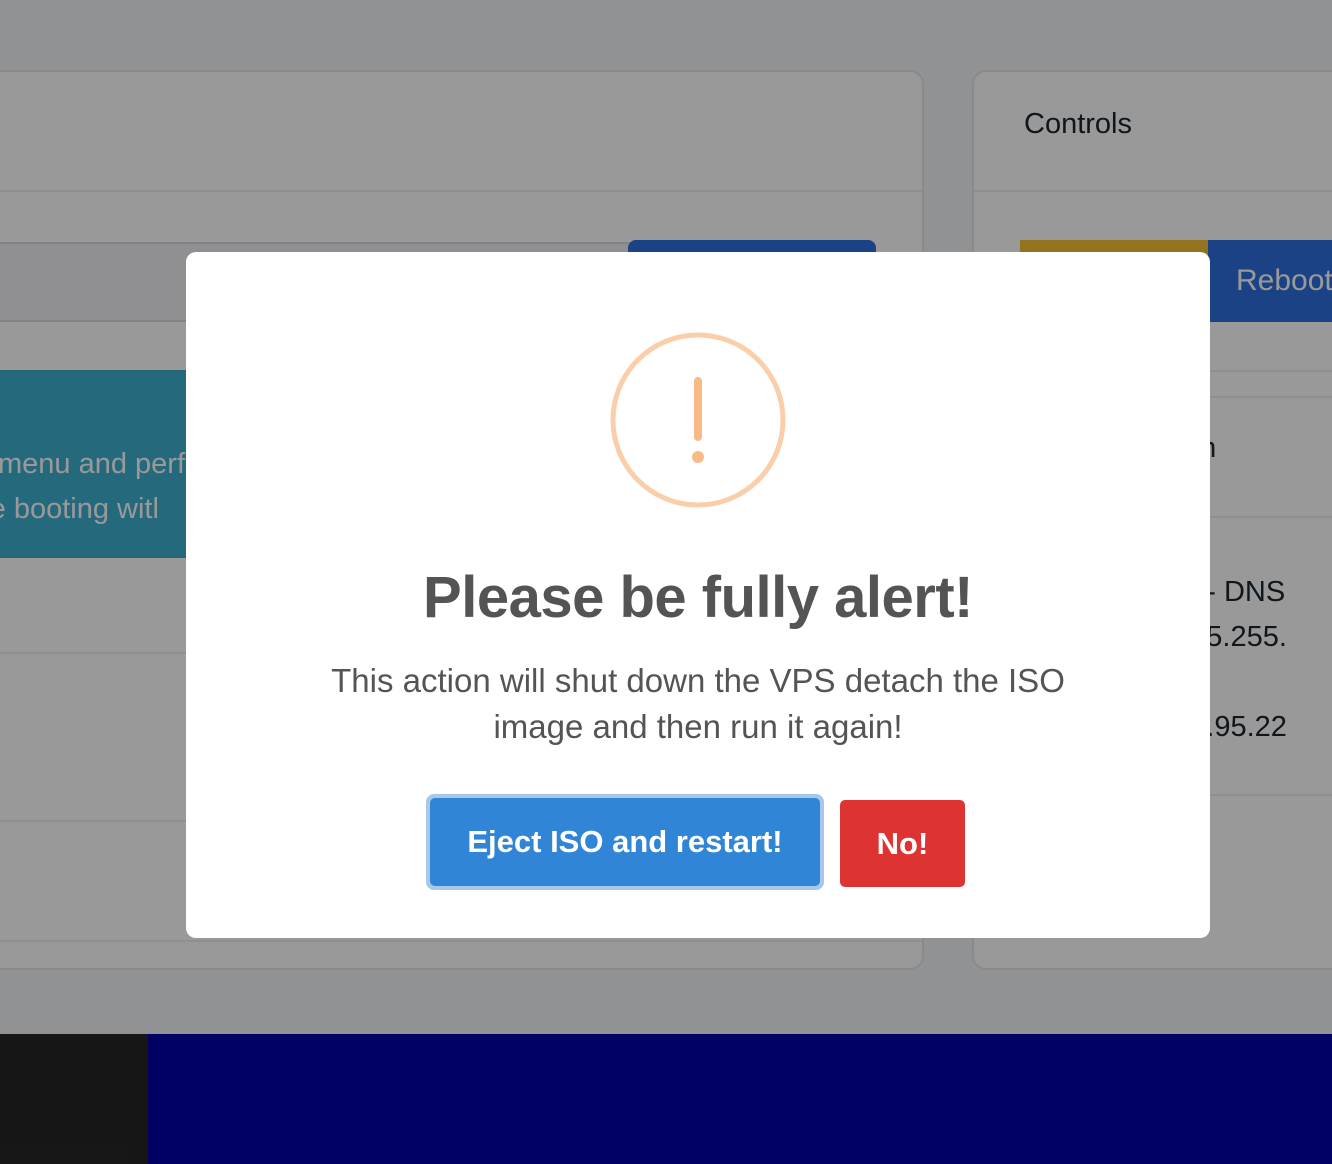 The height and width of the screenshot is (1164, 1332). Describe the element at coordinates (698, 597) in the screenshot. I see `dialog-title: Please be fully alert!` at that location.